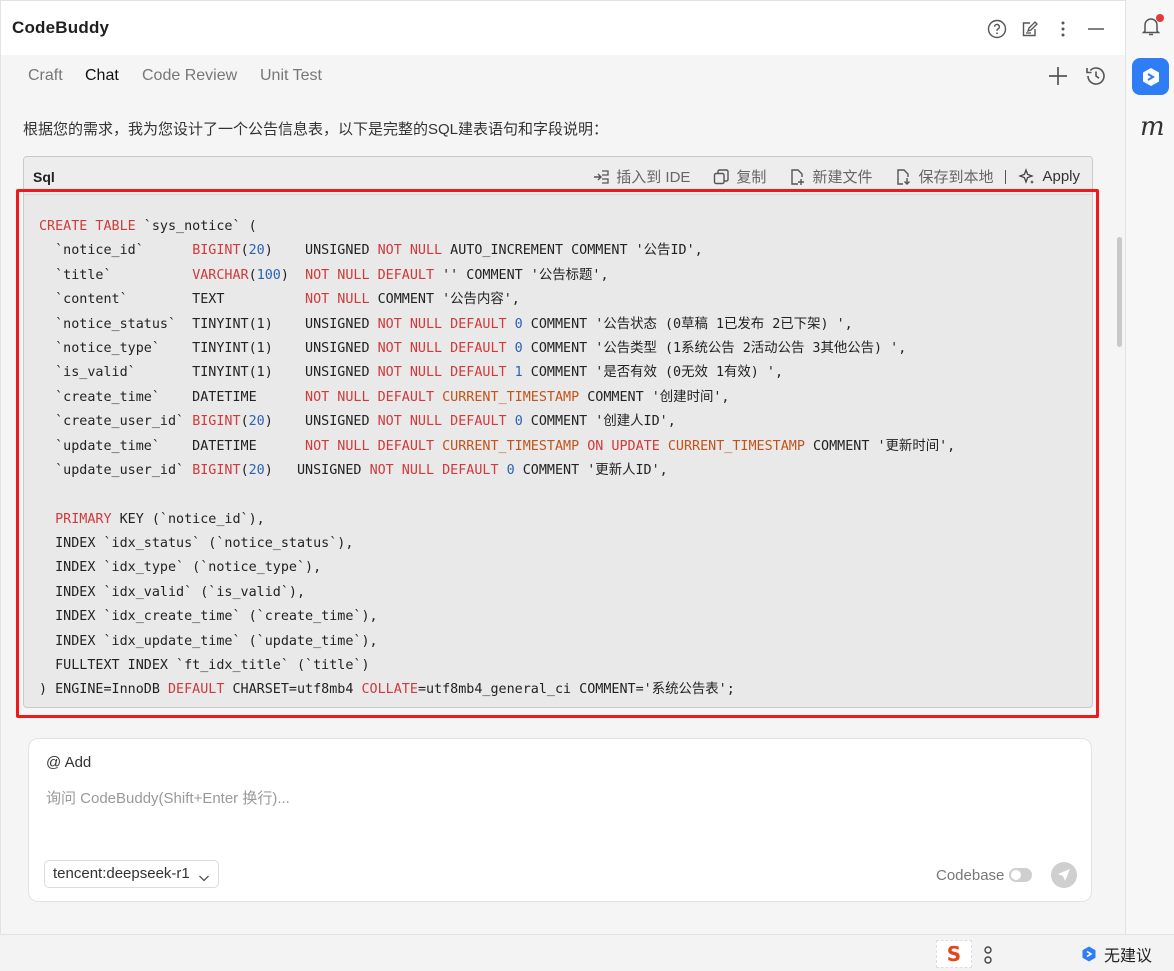  Describe the element at coordinates (208, 617) in the screenshot. I see `code-token: INDEX `idx_create_time` (`create_time`),` at that location.